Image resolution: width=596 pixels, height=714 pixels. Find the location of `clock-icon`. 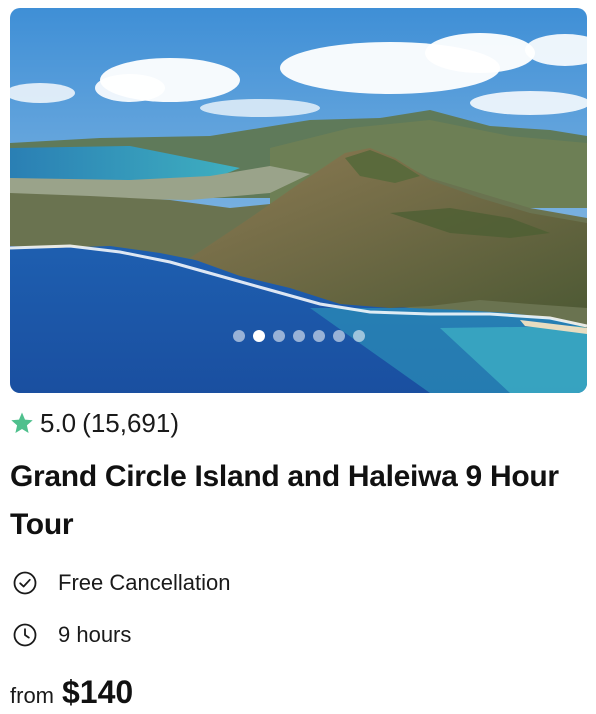

clock-icon is located at coordinates (25, 635).